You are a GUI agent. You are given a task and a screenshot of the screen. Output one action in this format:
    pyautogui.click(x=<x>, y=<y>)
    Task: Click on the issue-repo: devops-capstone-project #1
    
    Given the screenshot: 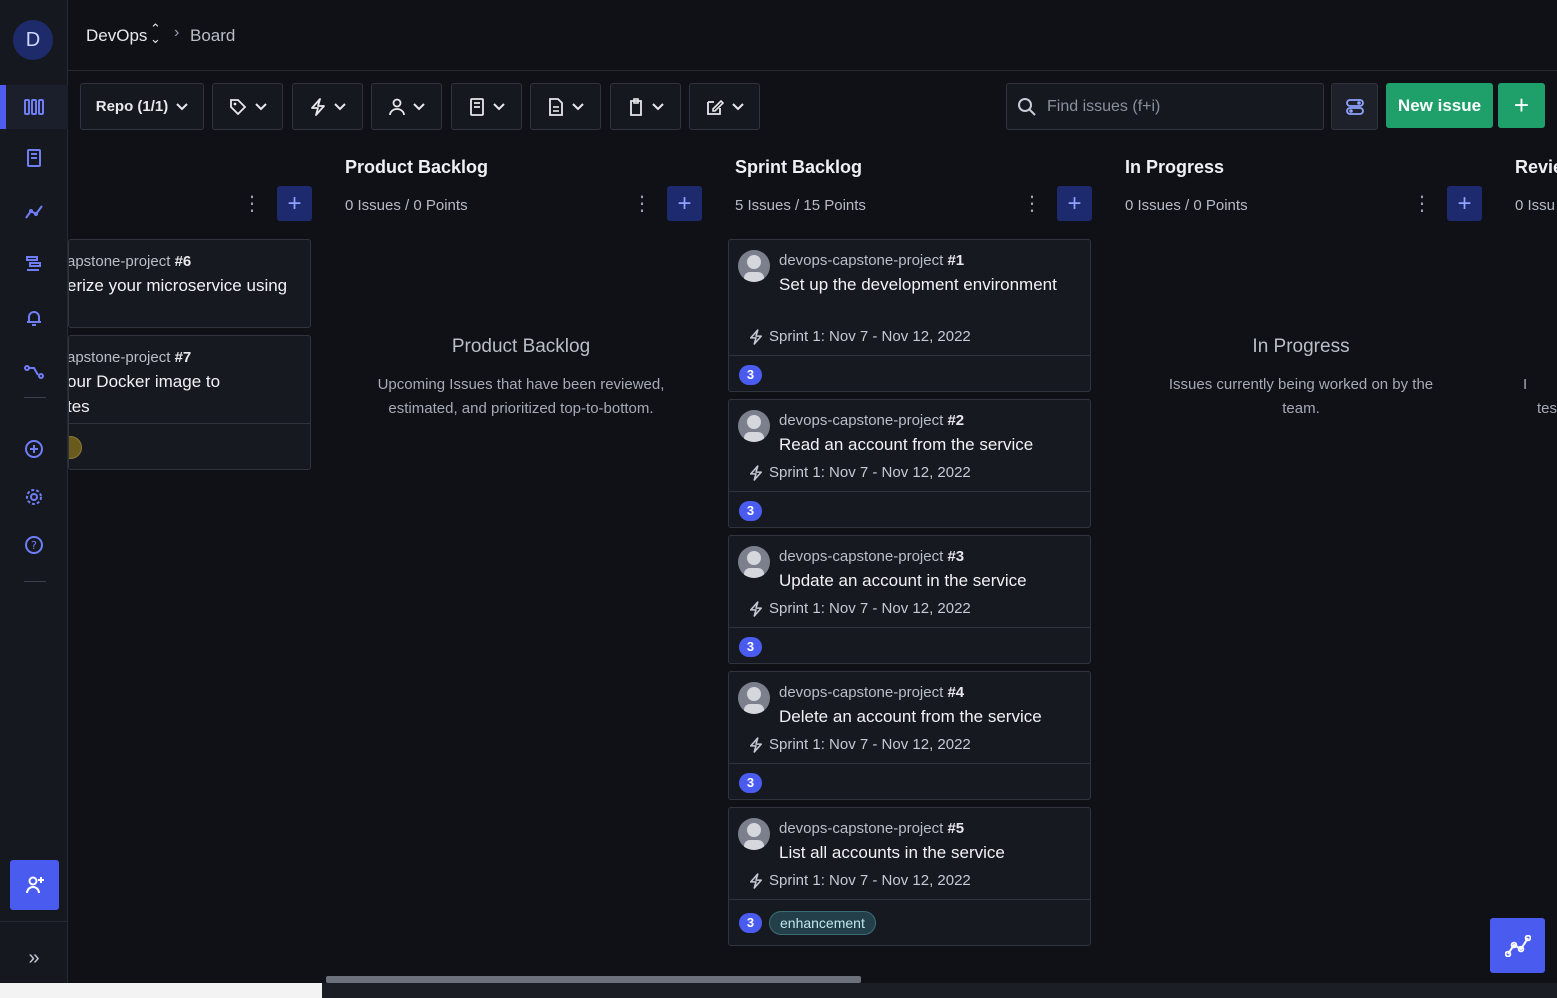 What is the action you would take?
    pyautogui.click(x=872, y=260)
    